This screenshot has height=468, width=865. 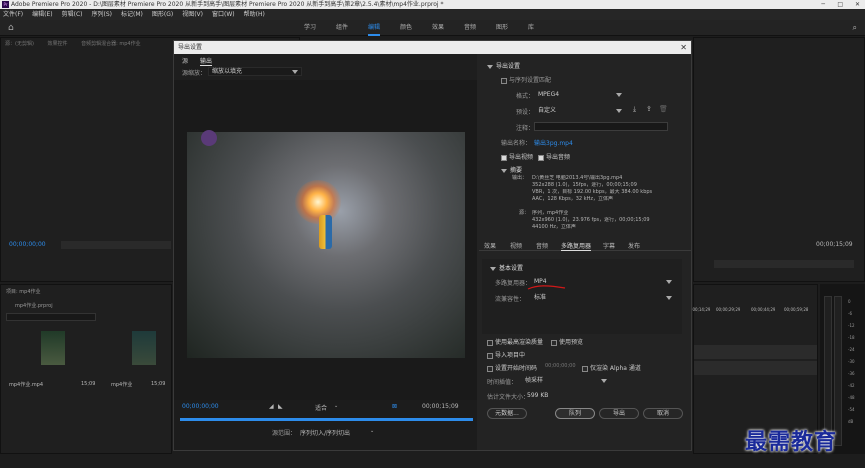 What do you see at coordinates (857, 4) in the screenshot?
I see `close-icon: ✕` at bounding box center [857, 4].